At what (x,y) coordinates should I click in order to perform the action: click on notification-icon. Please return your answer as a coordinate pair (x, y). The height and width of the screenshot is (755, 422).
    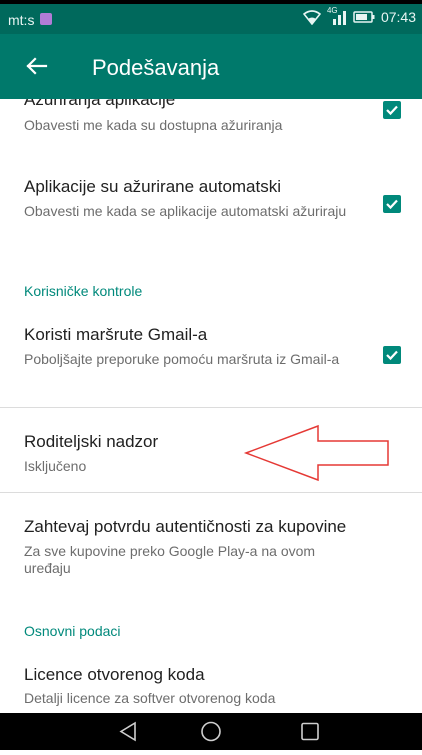
    Looking at the image, I should click on (46, 19).